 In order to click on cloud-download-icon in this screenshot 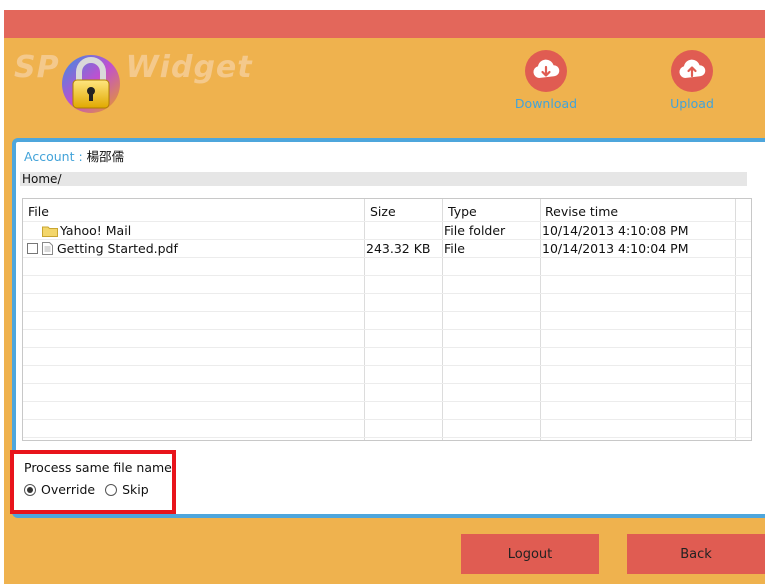, I will do `click(546, 71)`.